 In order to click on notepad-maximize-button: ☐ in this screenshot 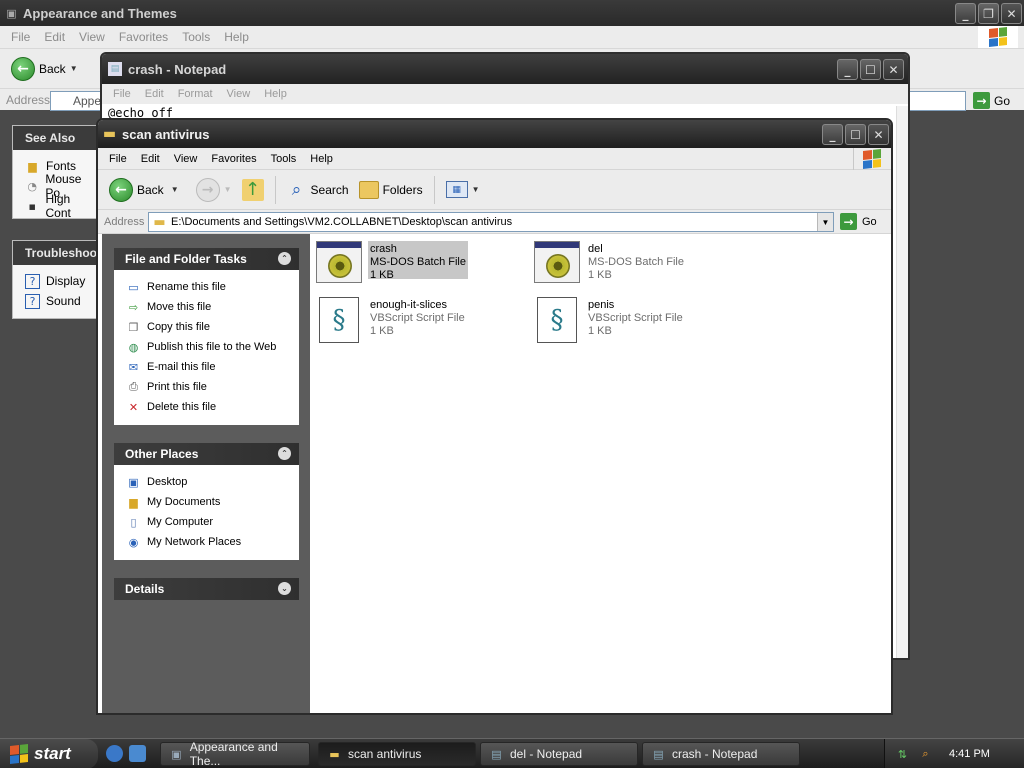, I will do `click(870, 69)`.